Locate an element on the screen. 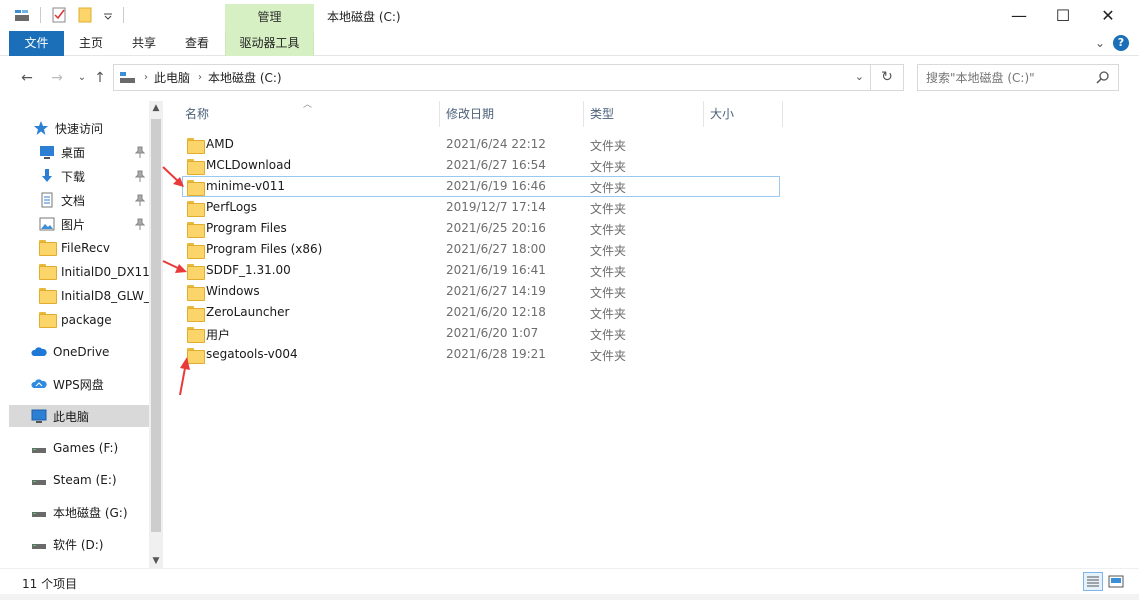 This screenshot has width=1139, height=600. sidebar-item-this-pc: 此电脑 is located at coordinates (79, 416).